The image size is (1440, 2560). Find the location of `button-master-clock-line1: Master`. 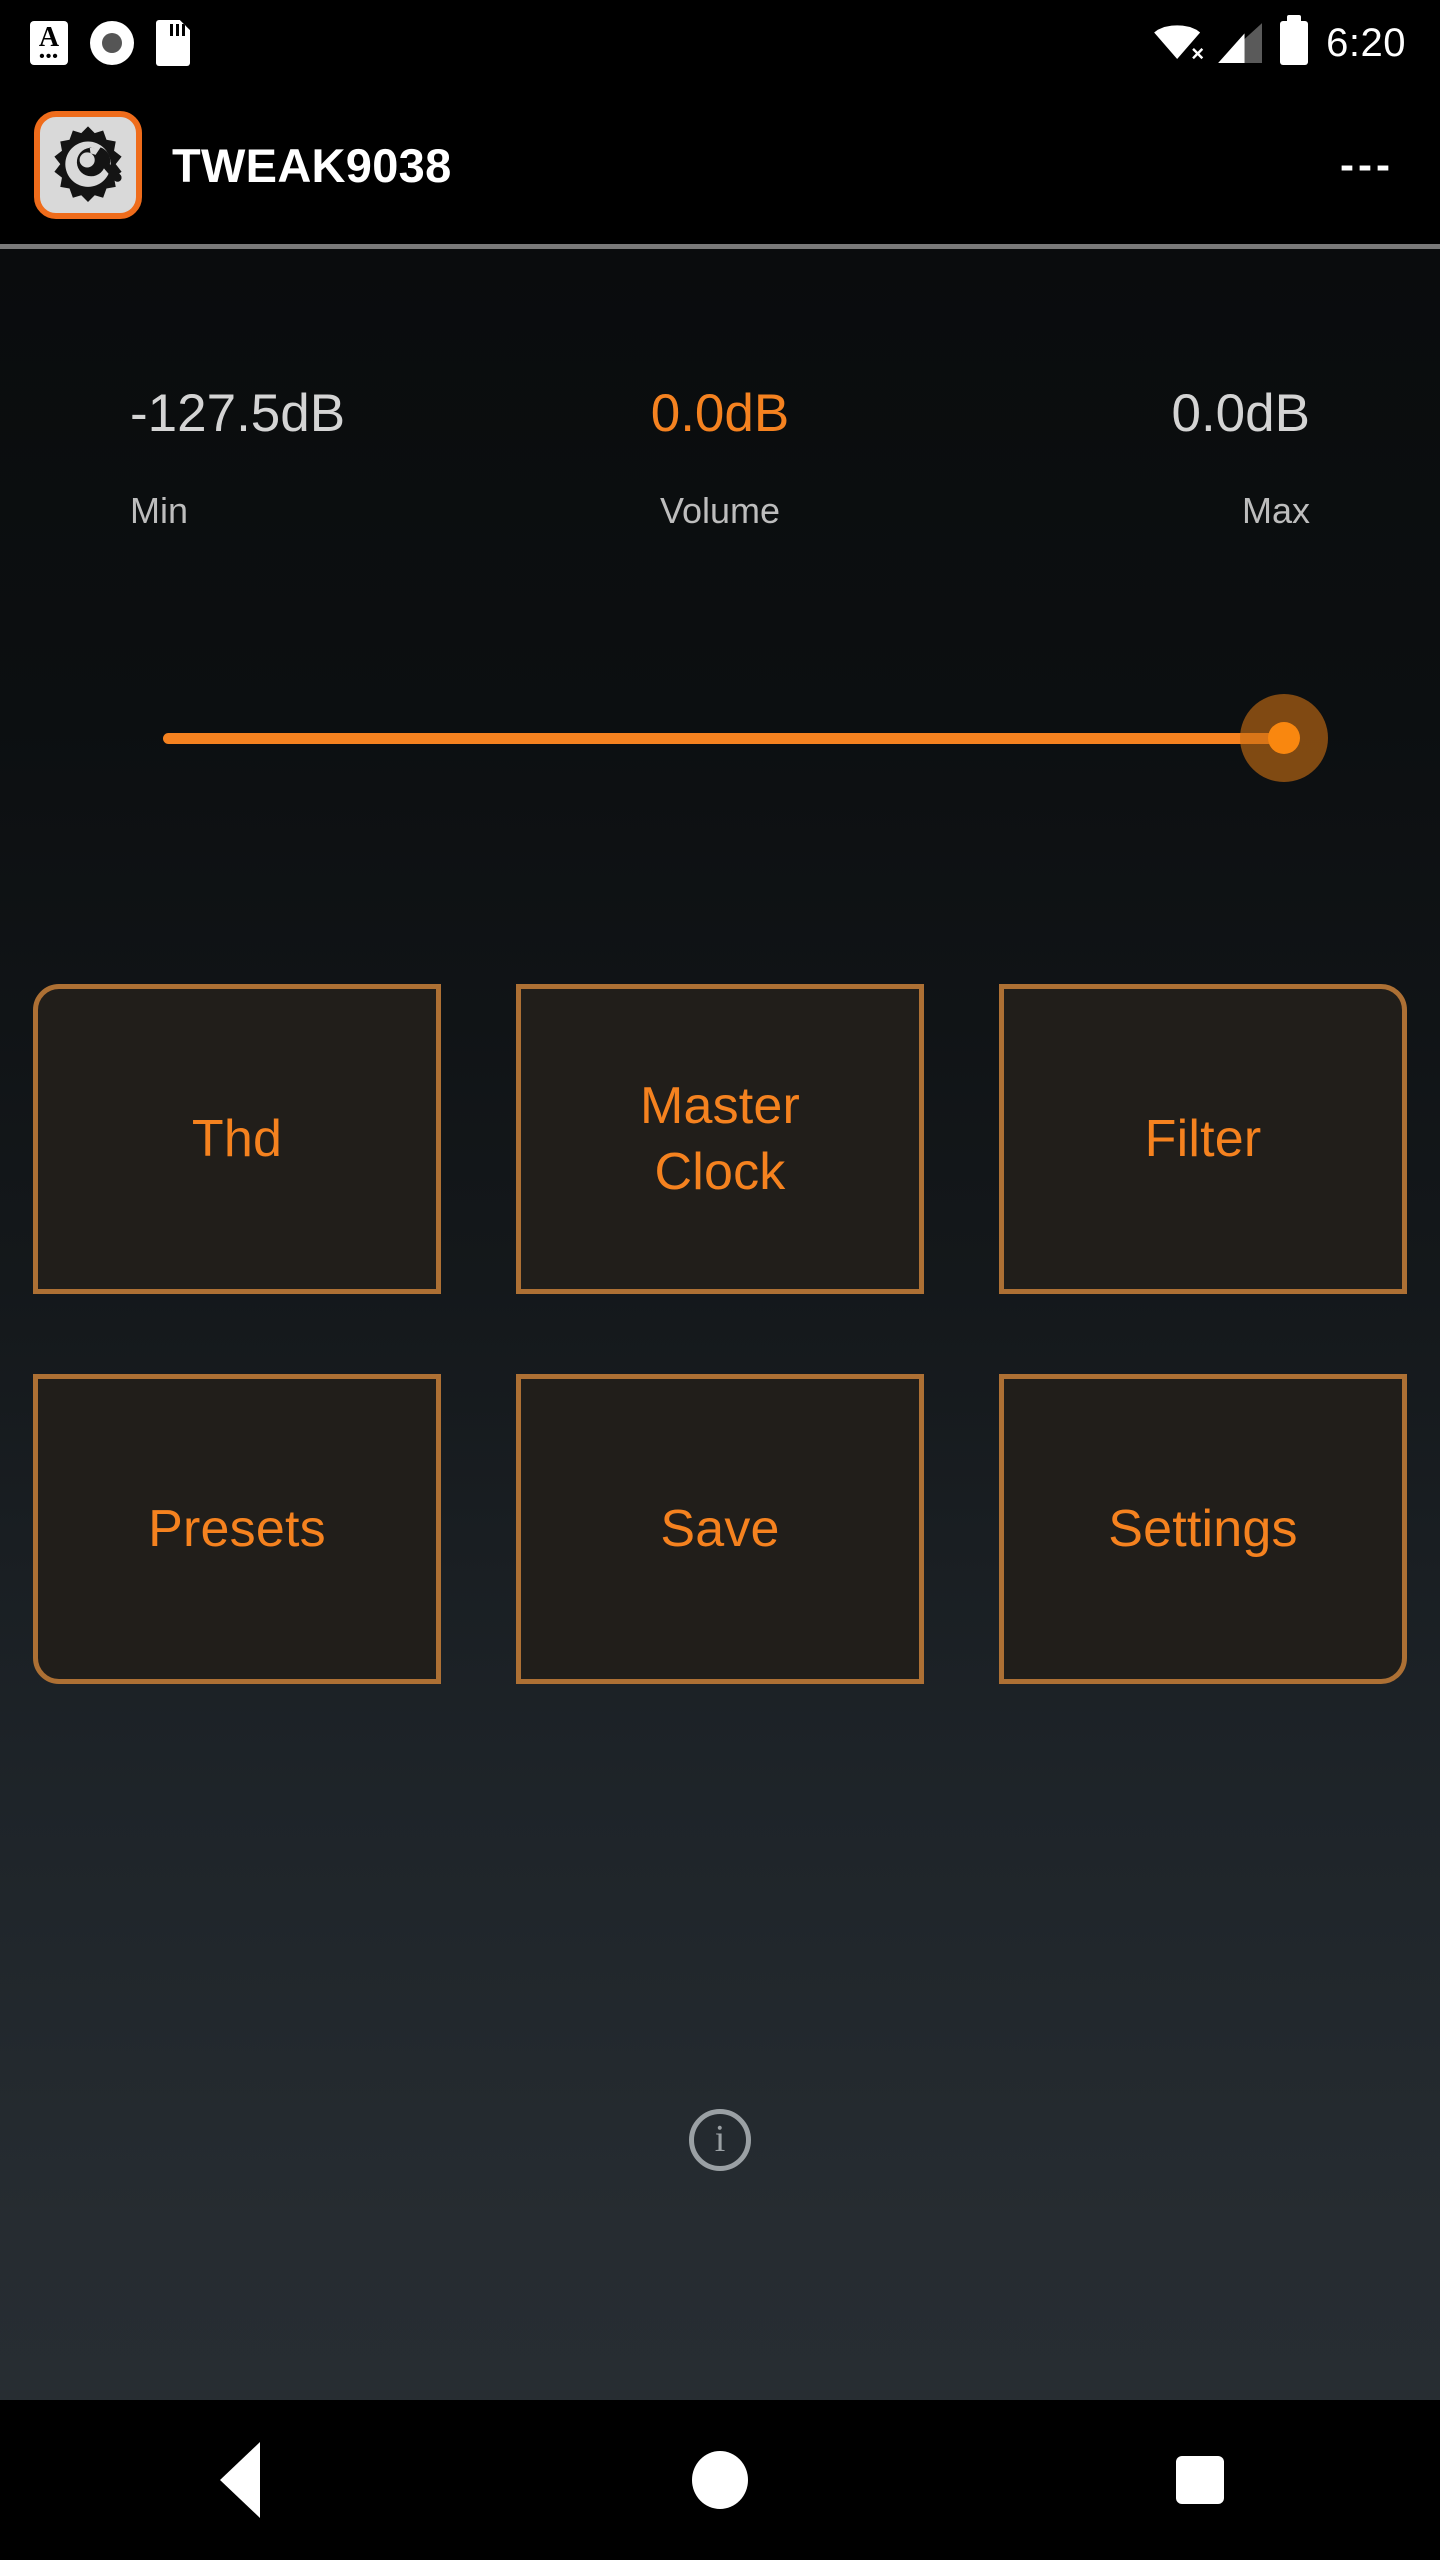

button-master-clock-line1: Master is located at coordinates (720, 1106).